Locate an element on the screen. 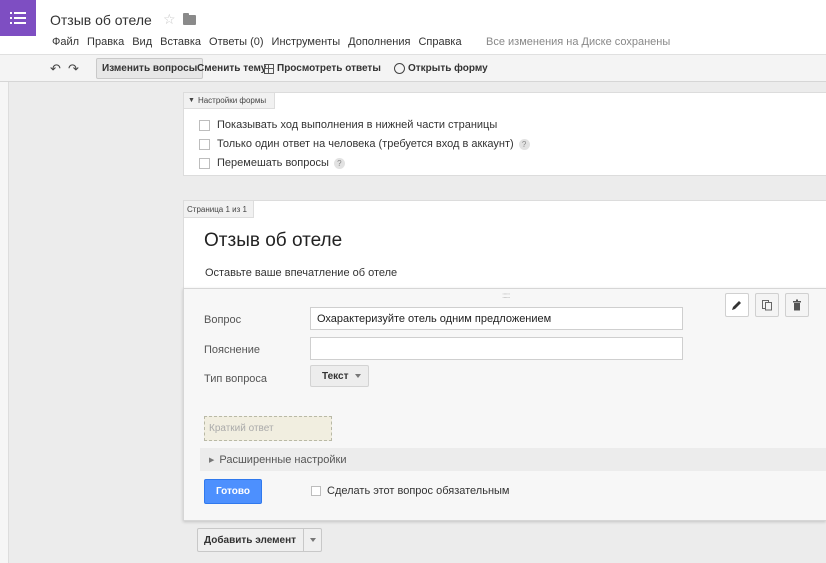 This screenshot has width=826, height=563. question-label: Вопрос is located at coordinates (223, 320).